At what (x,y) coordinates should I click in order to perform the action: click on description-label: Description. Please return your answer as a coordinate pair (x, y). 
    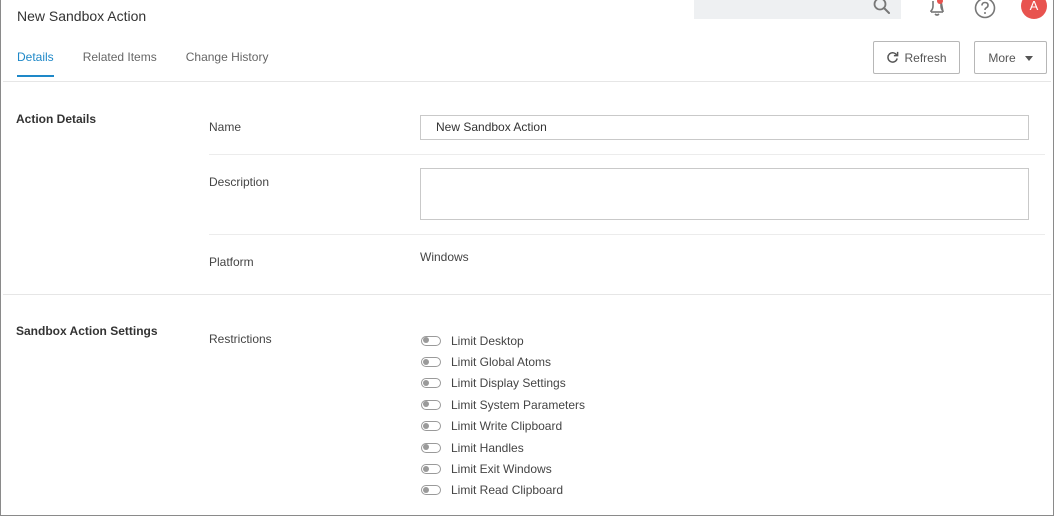
    Looking at the image, I should click on (239, 182).